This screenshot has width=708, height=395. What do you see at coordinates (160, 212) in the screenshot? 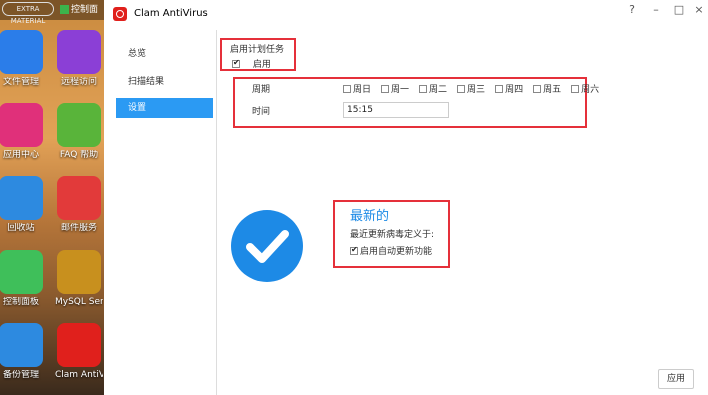
I see `nav-sidebar: 总览 扫描结果 设置` at bounding box center [160, 212].